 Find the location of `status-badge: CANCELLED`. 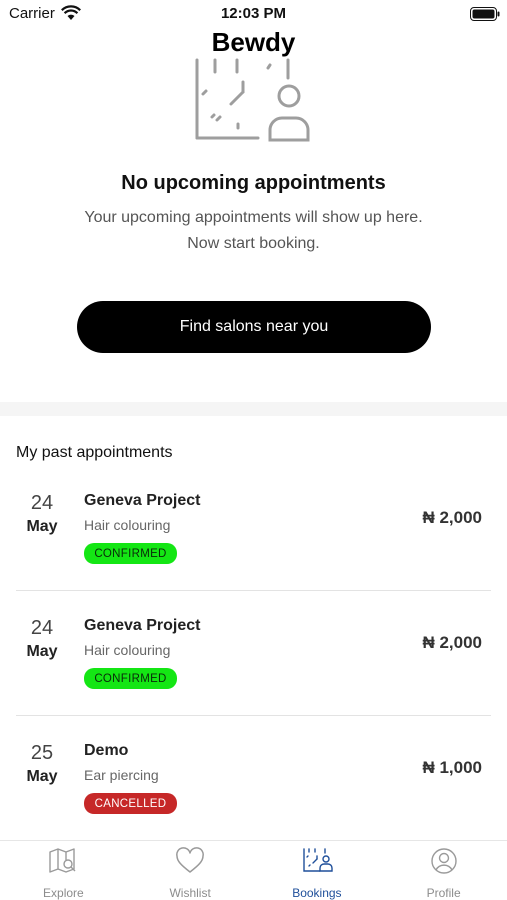

status-badge: CANCELLED is located at coordinates (130, 803).